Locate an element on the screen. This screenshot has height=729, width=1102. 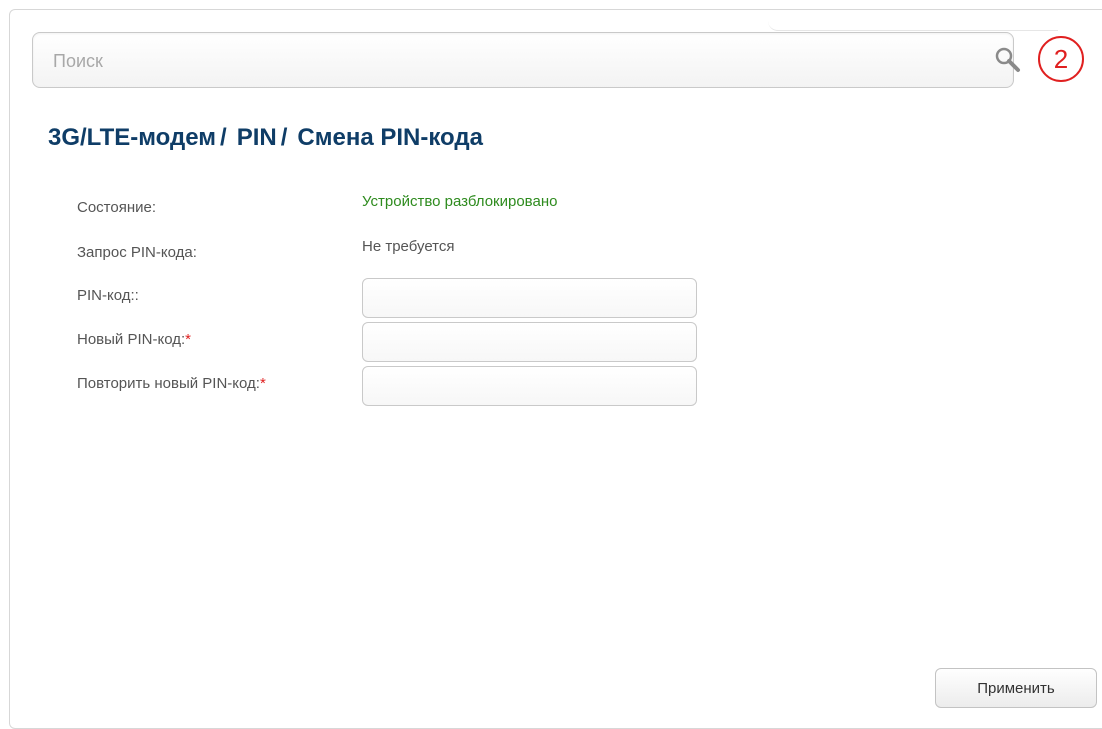
repeat-pin-field is located at coordinates (529, 386).